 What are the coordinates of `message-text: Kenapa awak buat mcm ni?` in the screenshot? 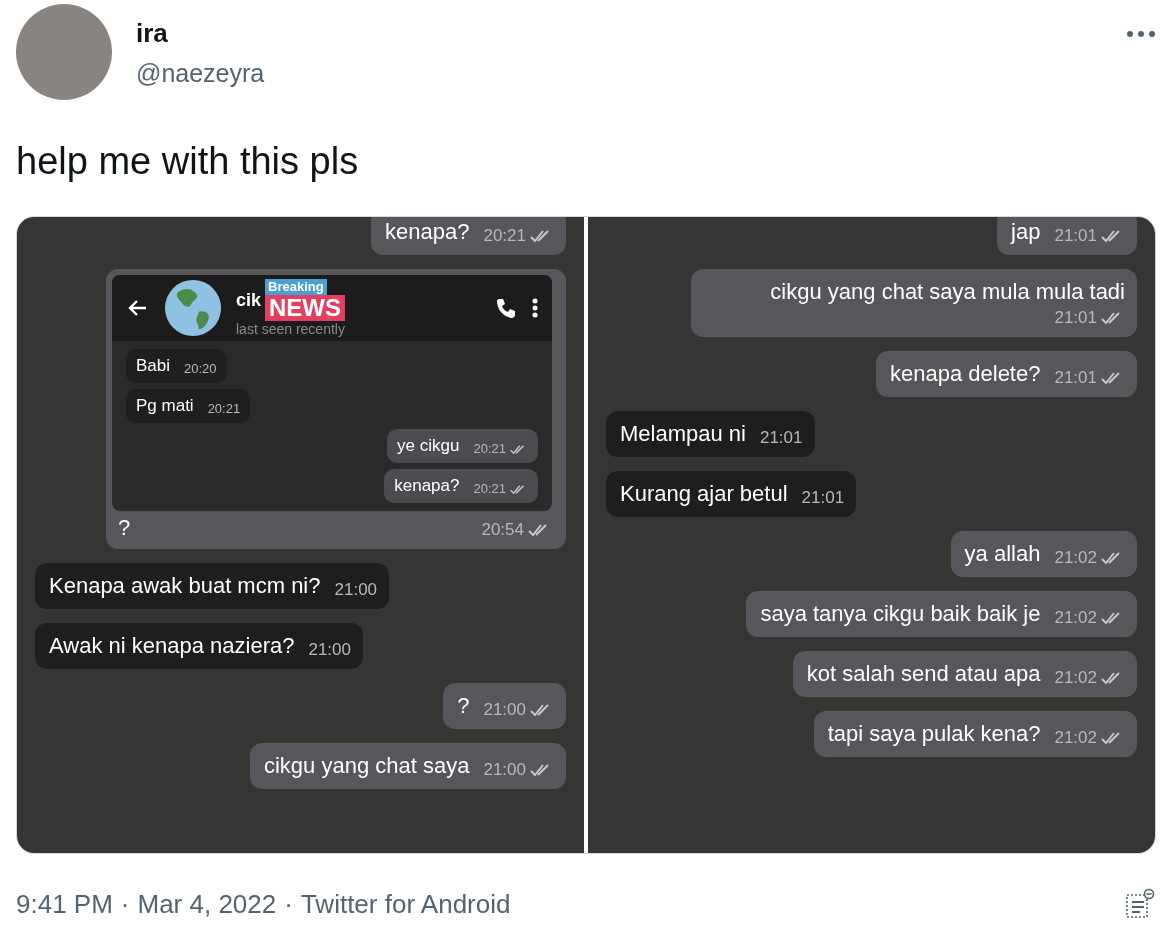 It's located at (185, 586).